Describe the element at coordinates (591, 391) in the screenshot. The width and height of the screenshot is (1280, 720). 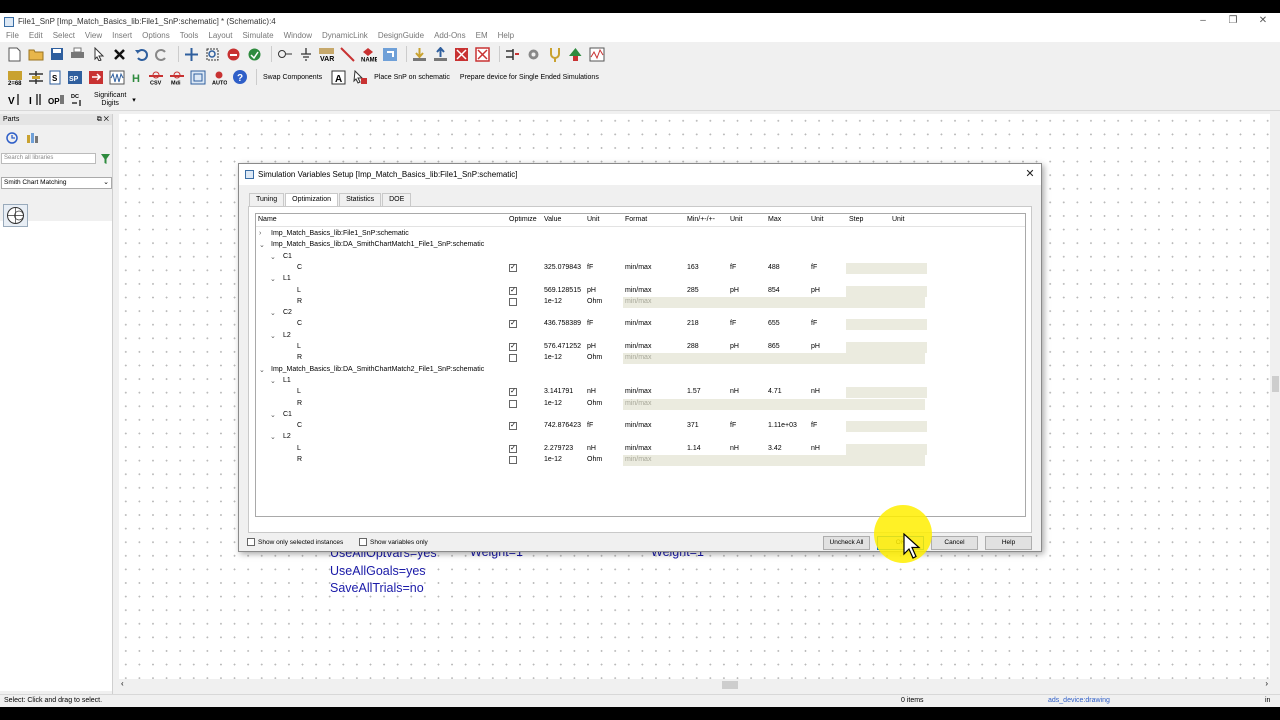
I see `unit-cell: nH` at that location.